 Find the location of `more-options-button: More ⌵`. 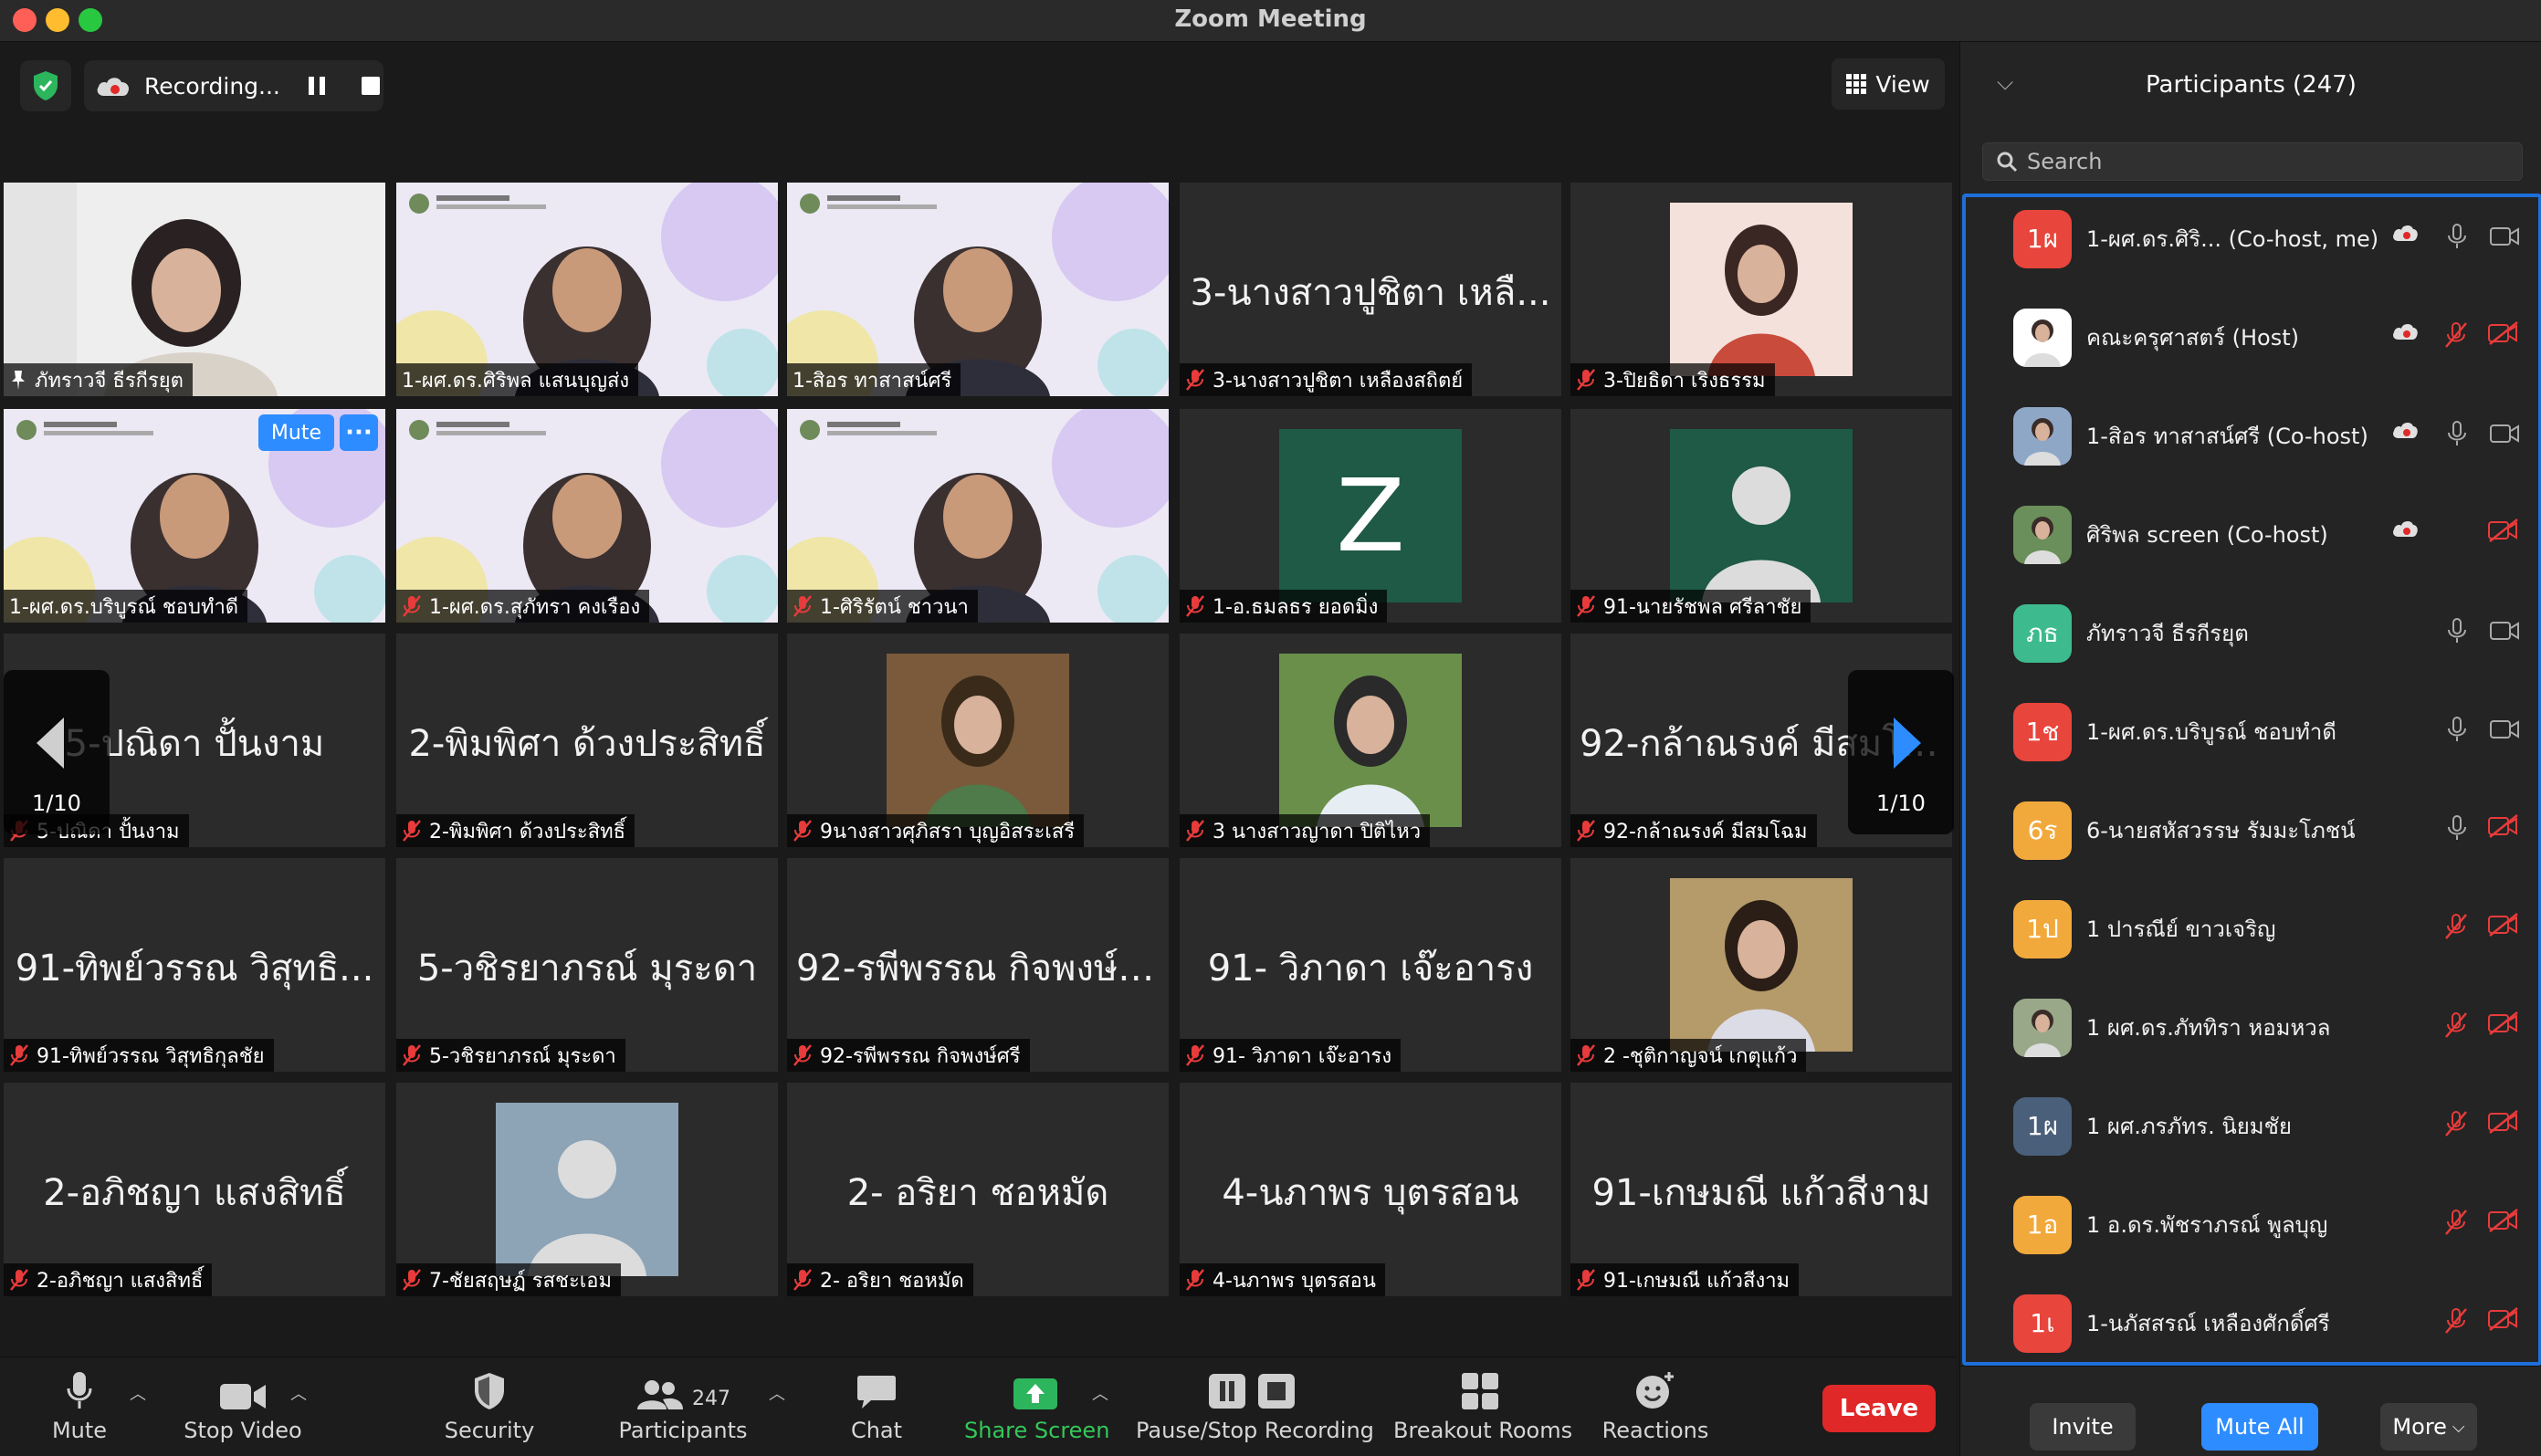

more-options-button: More ⌵ is located at coordinates (2428, 1427).